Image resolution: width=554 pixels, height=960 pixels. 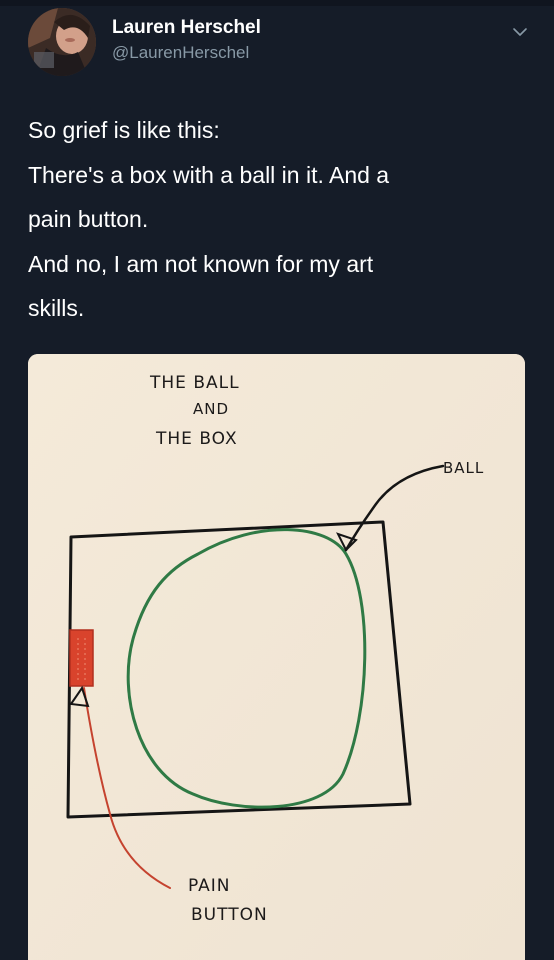 What do you see at coordinates (520, 32) in the screenshot?
I see `chevron-down-icon` at bounding box center [520, 32].